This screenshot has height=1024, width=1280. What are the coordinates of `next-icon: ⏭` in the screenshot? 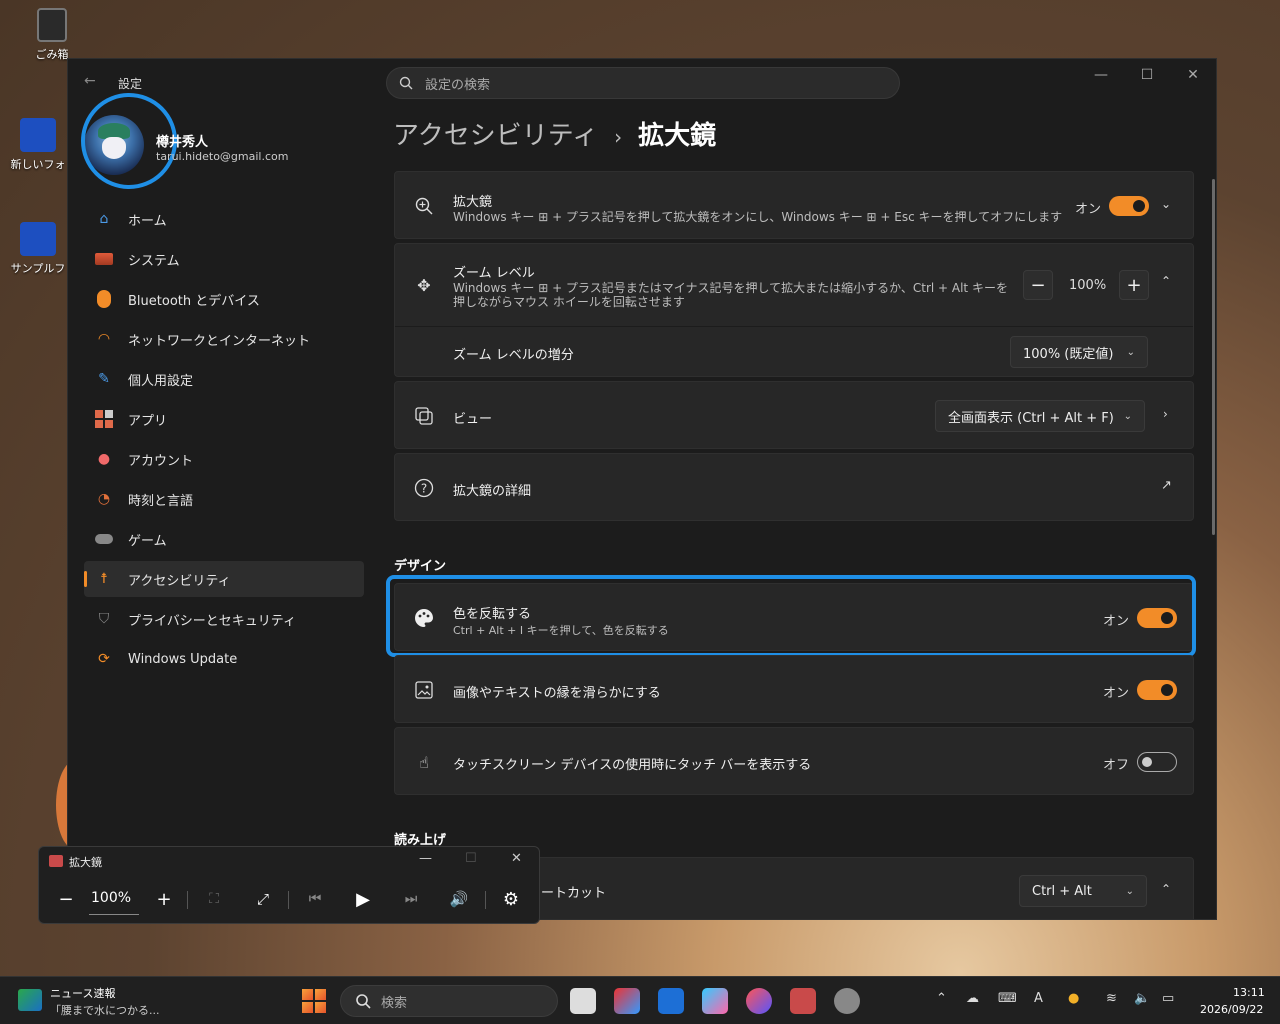 It's located at (411, 899).